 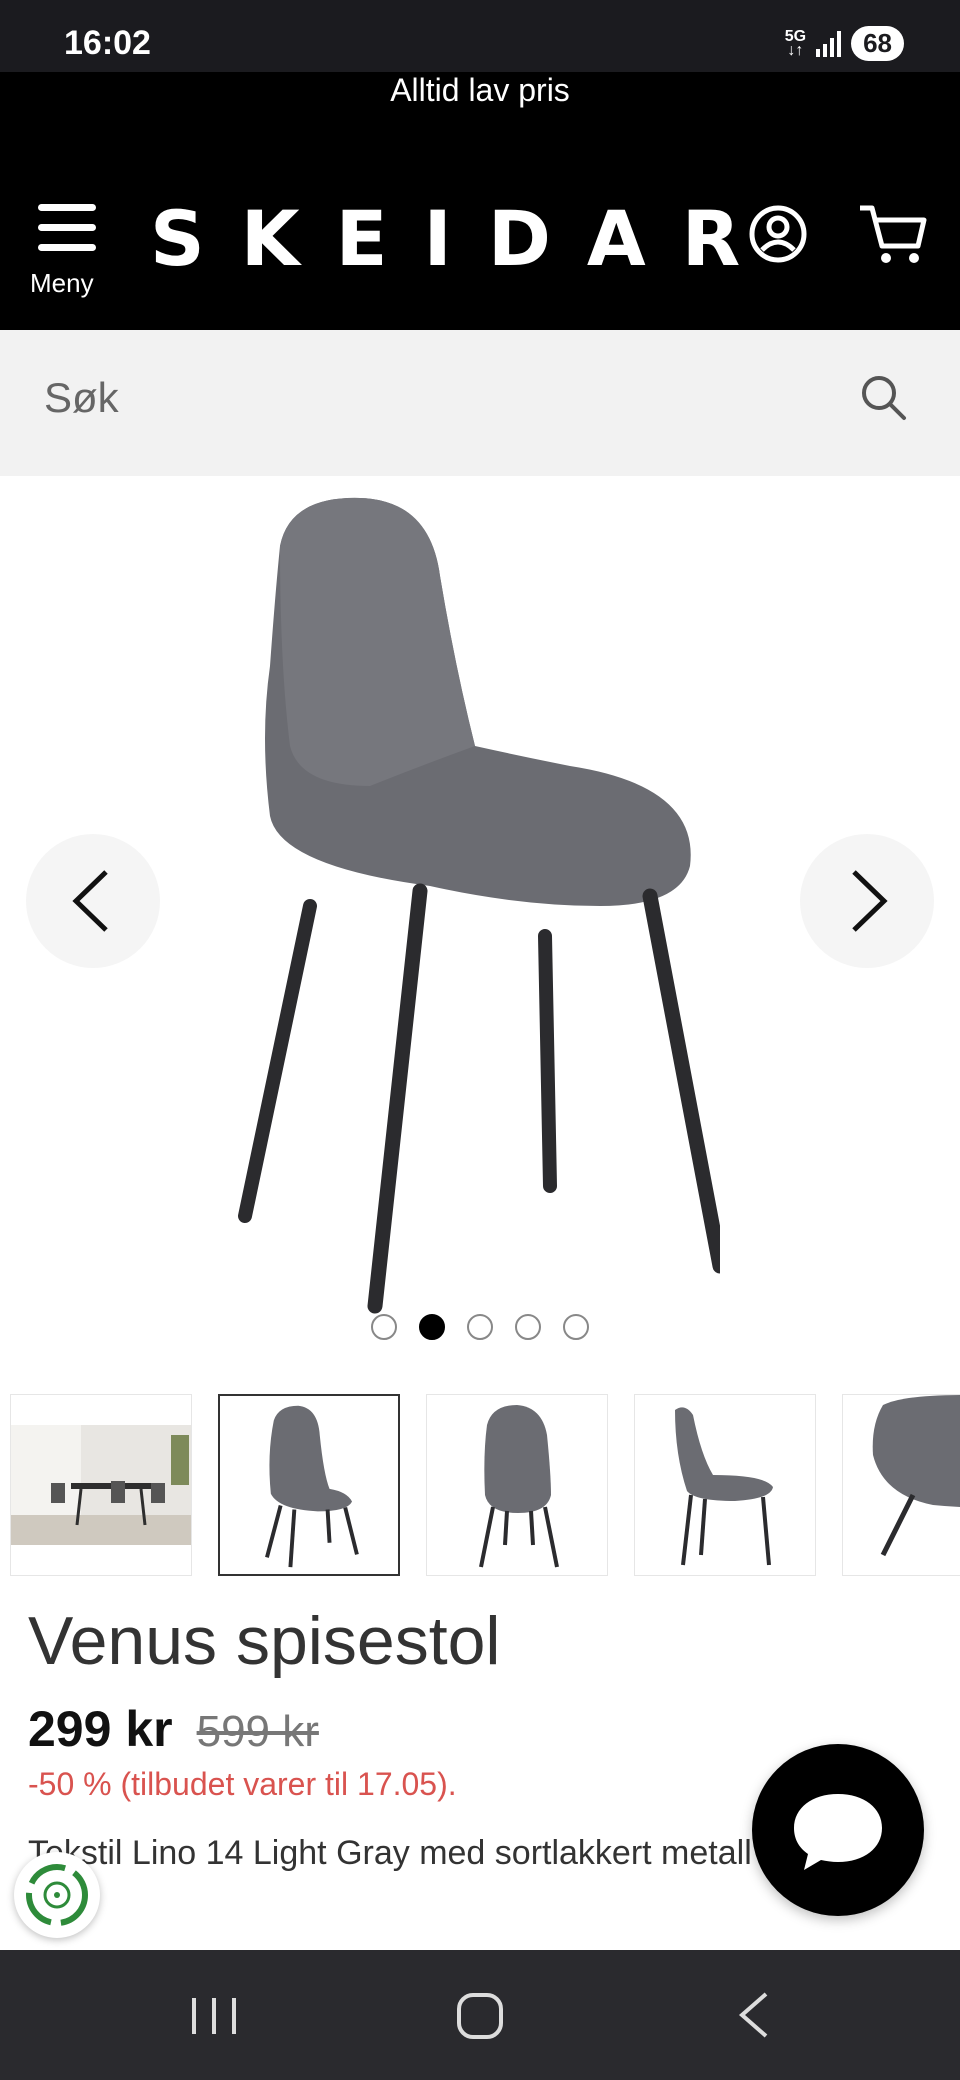 I want to click on battery-indicator: 68, so click(x=877, y=43).